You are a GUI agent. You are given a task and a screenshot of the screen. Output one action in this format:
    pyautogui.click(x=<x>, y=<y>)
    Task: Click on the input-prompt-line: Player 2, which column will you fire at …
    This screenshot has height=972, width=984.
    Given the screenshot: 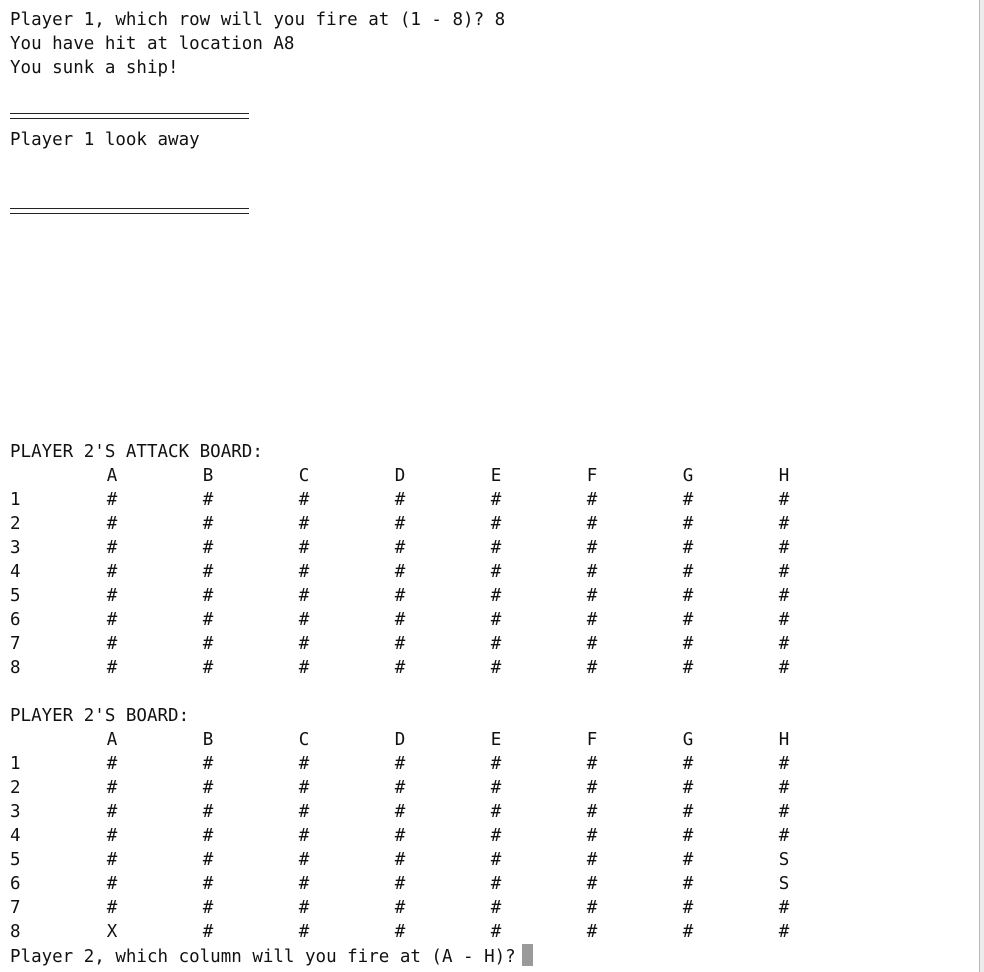 What is the action you would take?
    pyautogui.click(x=271, y=956)
    